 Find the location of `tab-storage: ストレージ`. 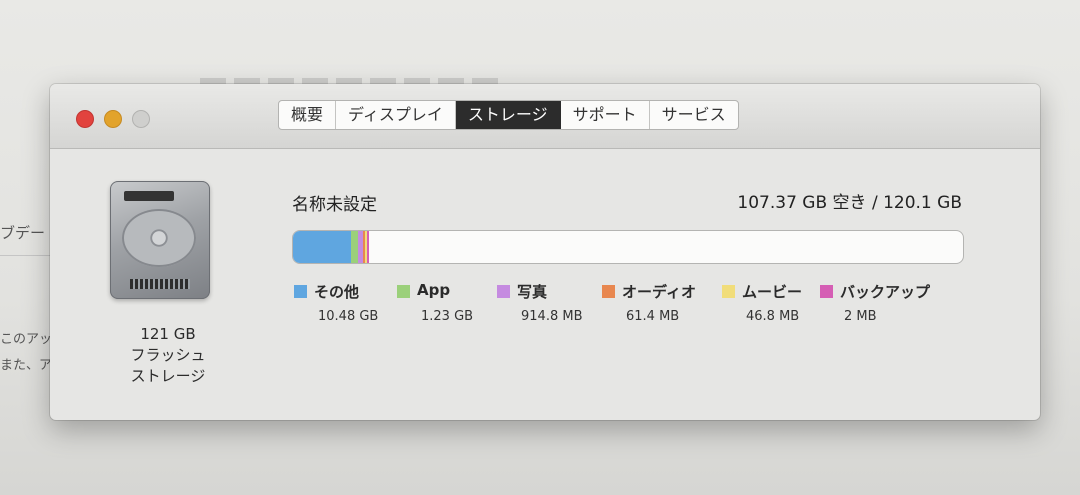

tab-storage: ストレージ is located at coordinates (508, 115).